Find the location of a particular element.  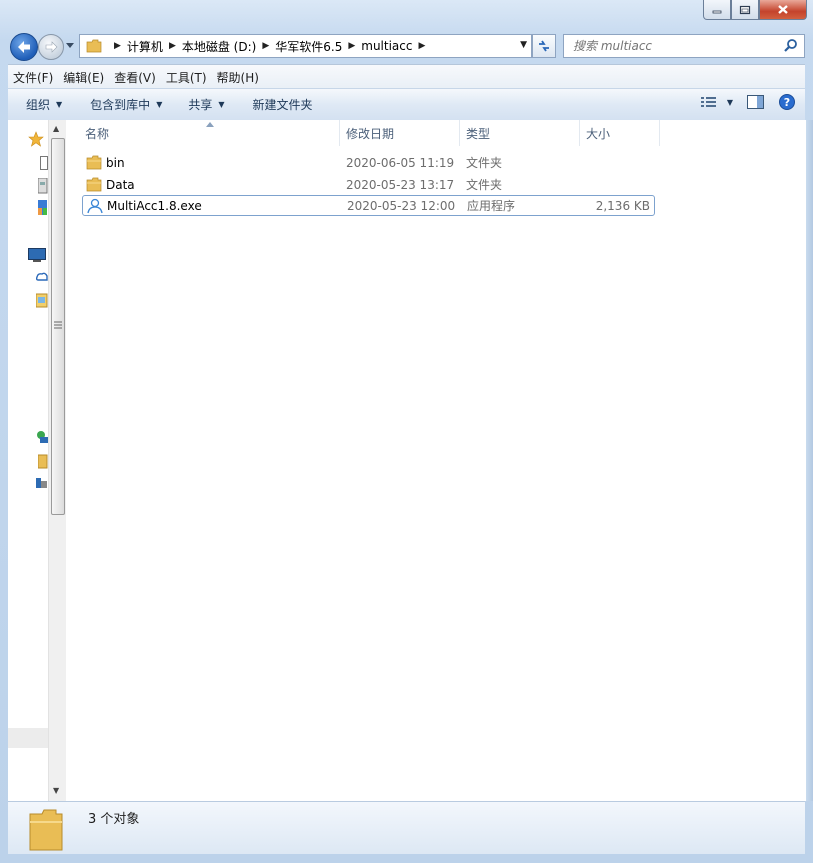

forward-button is located at coordinates (51, 47).